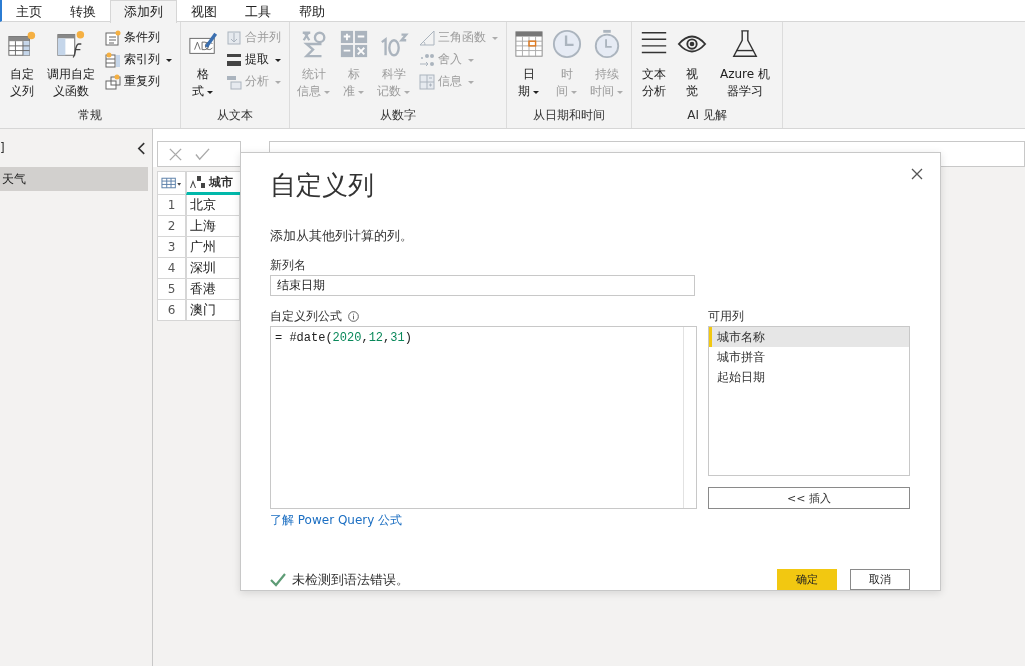  I want to click on table-star-icon, so click(22, 44).